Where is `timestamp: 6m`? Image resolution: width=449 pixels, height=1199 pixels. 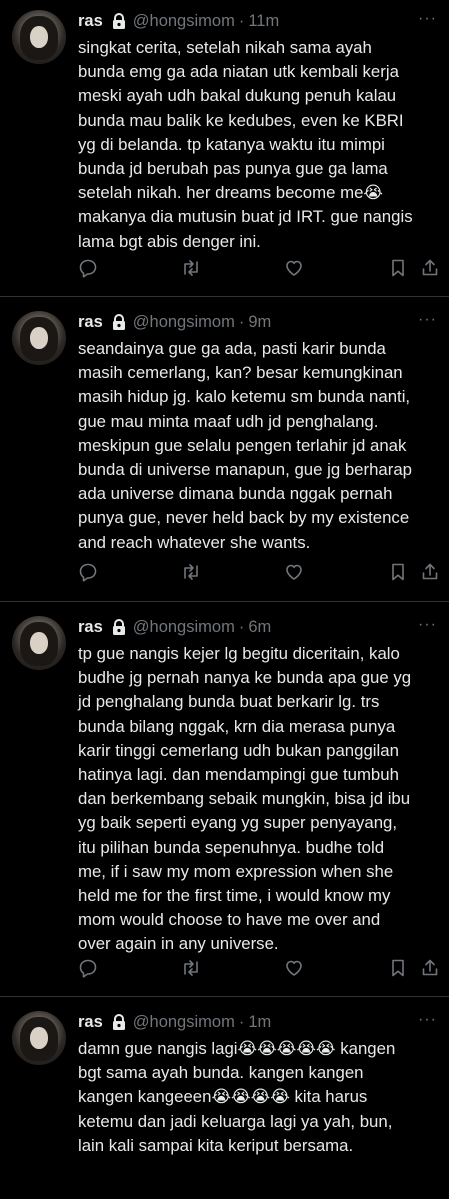
timestamp: 6m is located at coordinates (259, 627).